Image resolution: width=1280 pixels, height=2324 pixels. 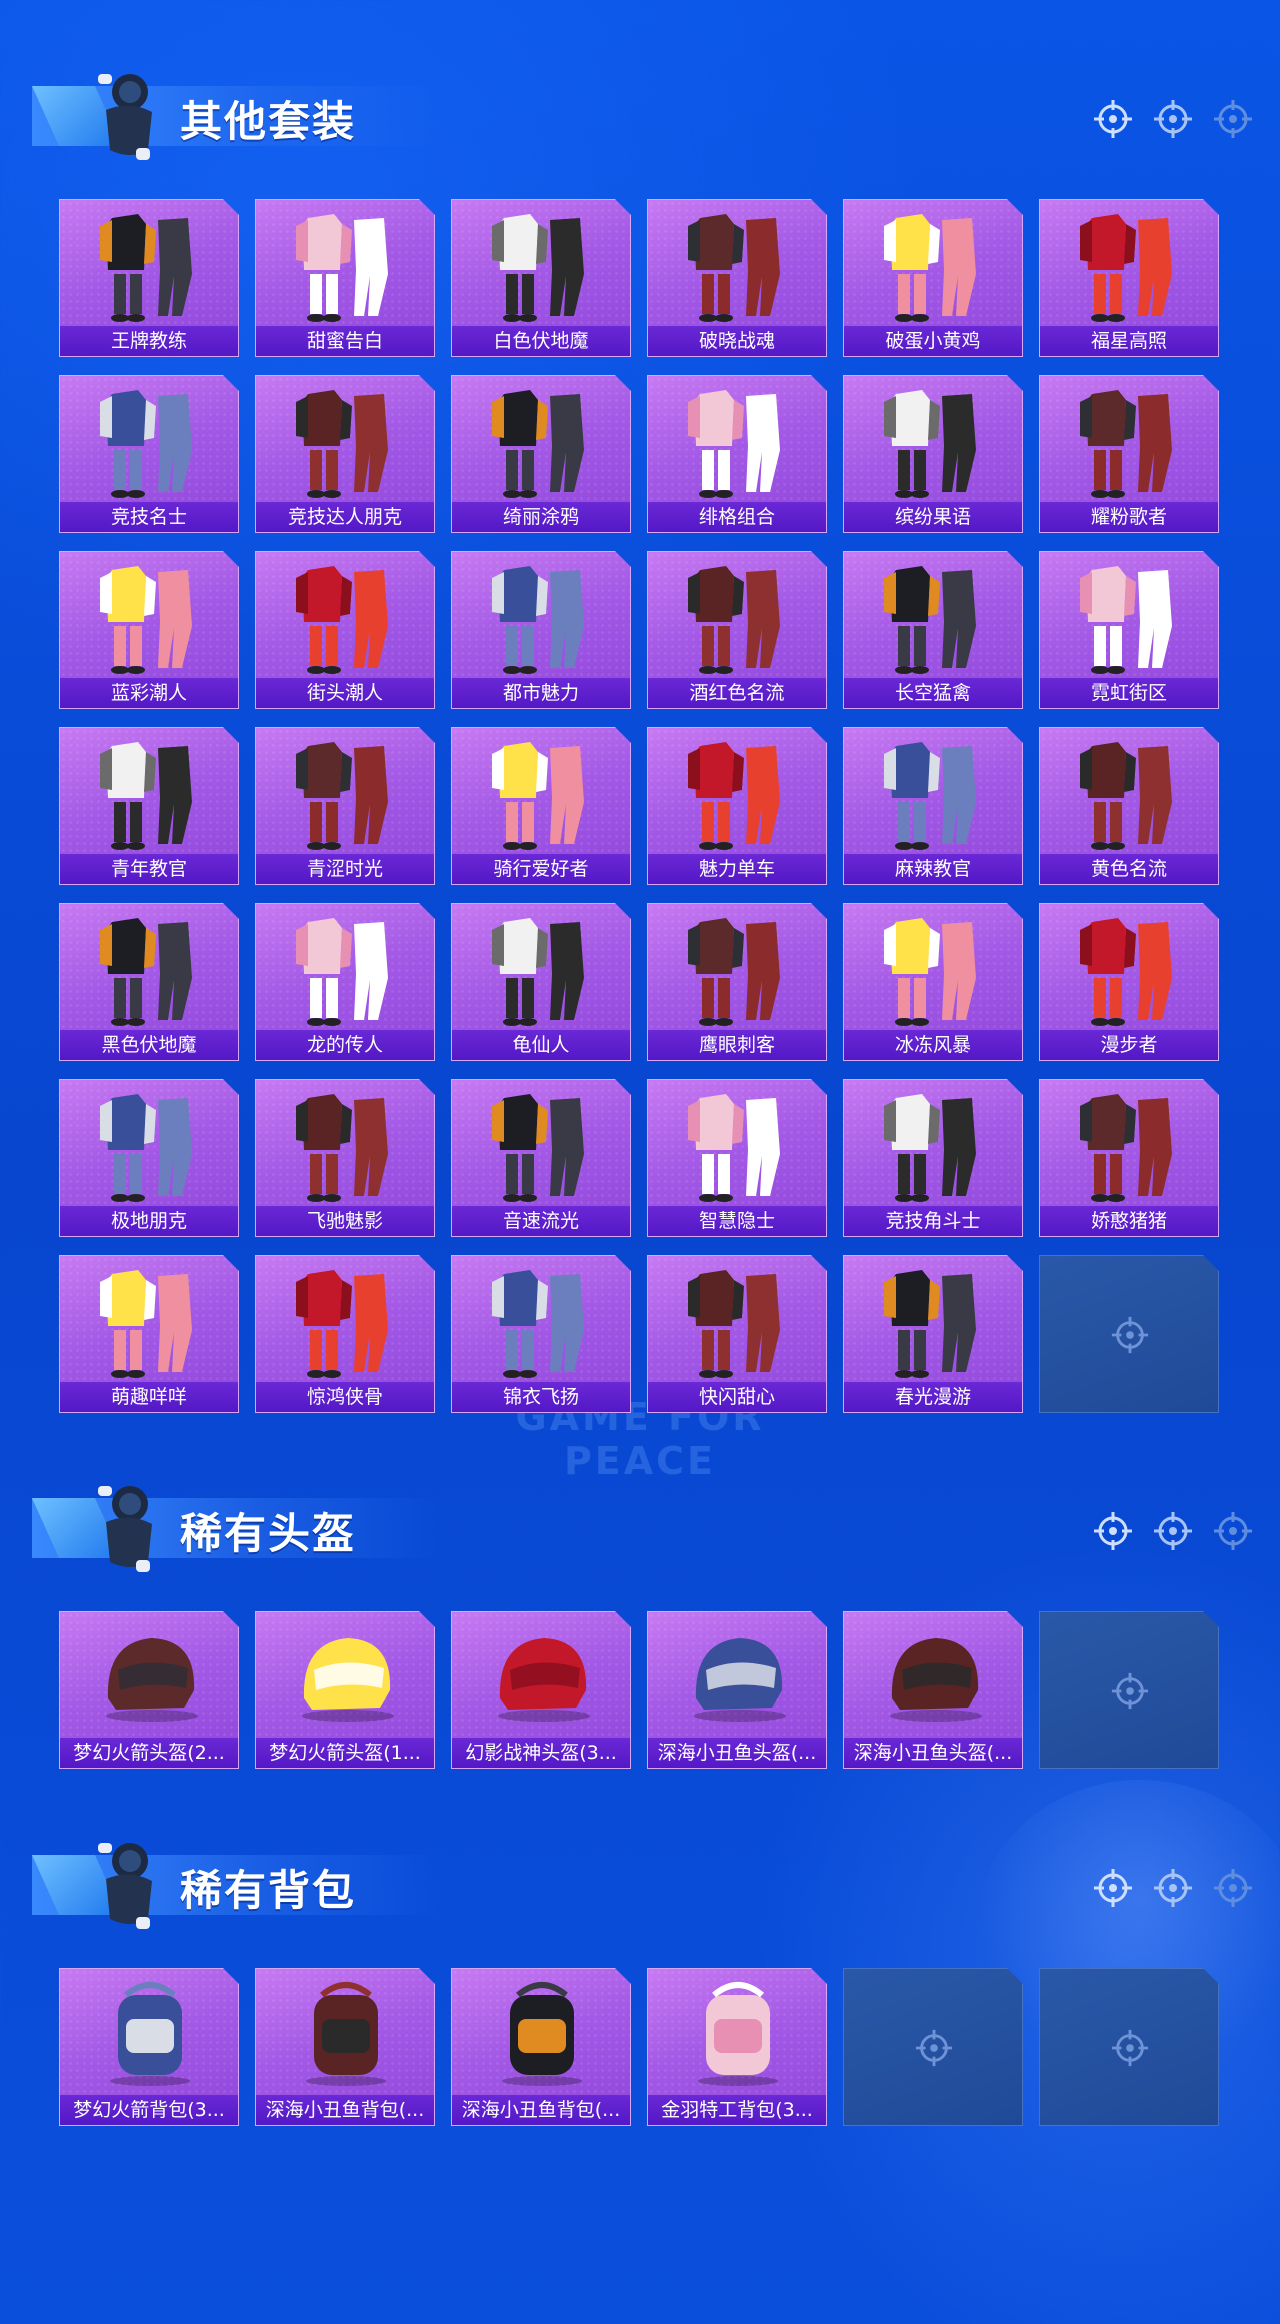 What do you see at coordinates (541, 1158) in the screenshot?
I see `outfit-card: 音速流光` at bounding box center [541, 1158].